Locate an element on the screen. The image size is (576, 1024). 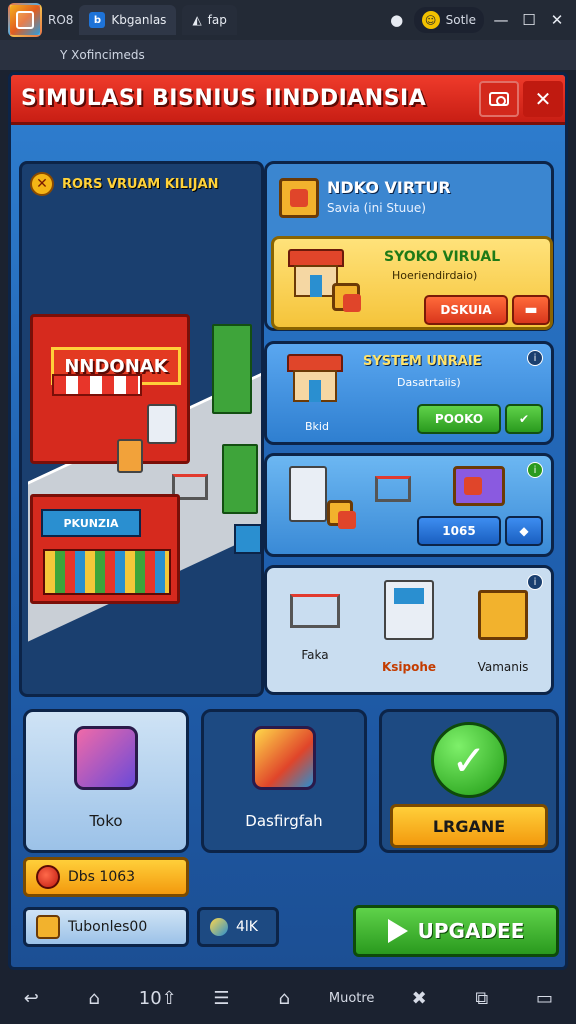
dashboard-tile: Dasfirgfah is located at coordinates (284, 781).